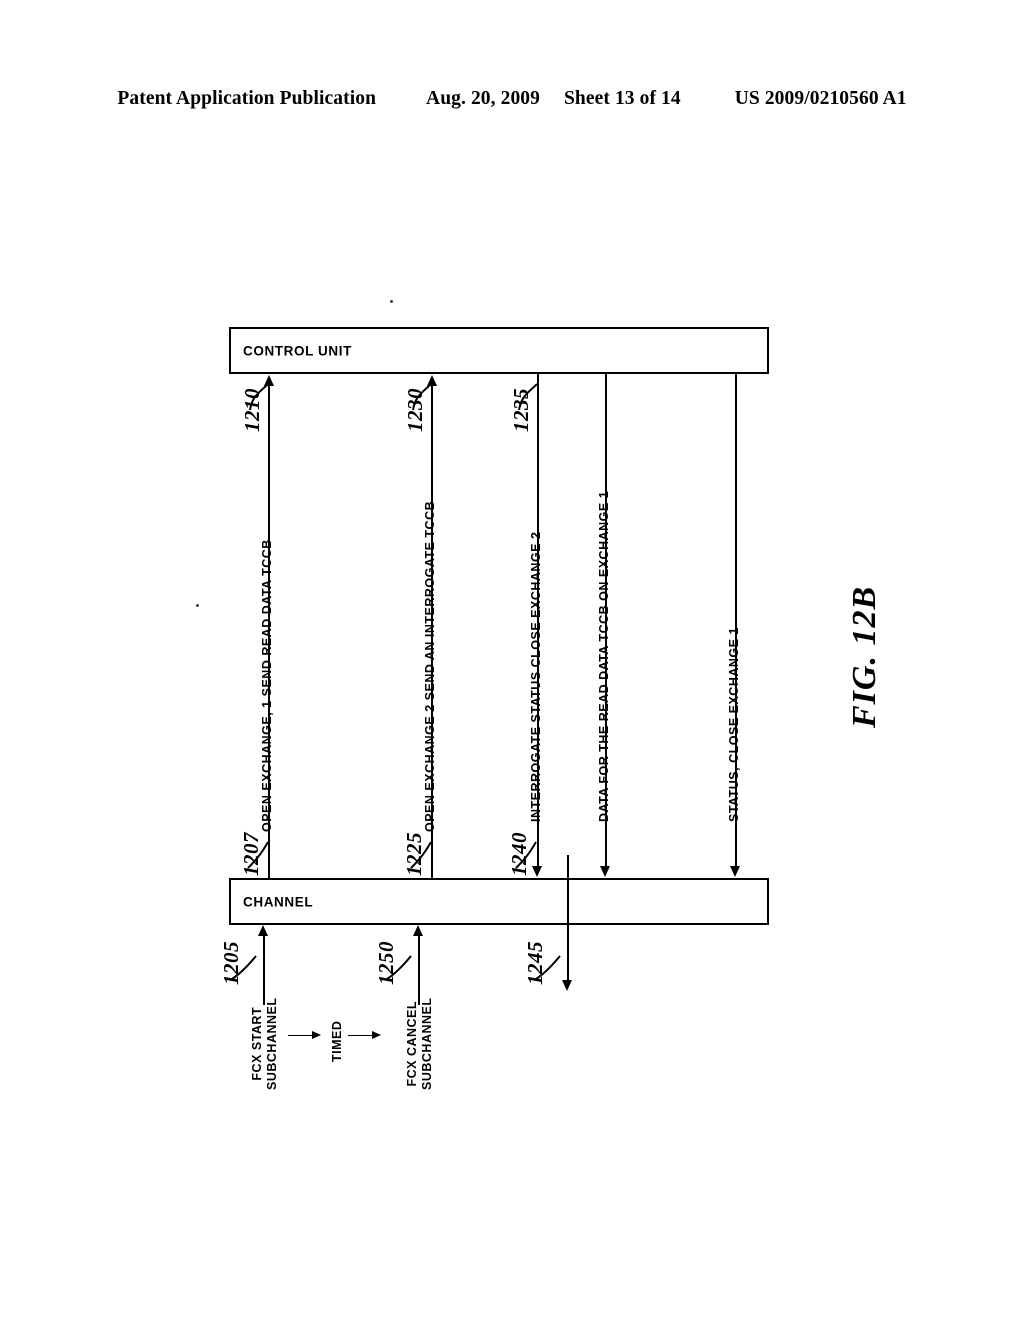 This screenshot has width=1024, height=1320. Describe the element at coordinates (376, 1035) in the screenshot. I see `timed-arrowhead-right` at that location.